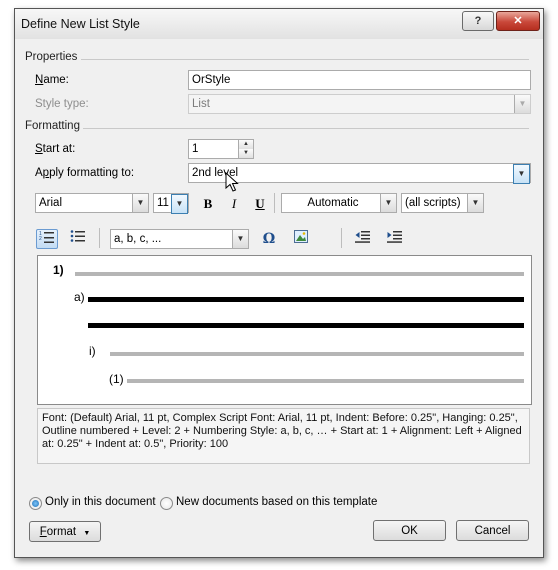  Describe the element at coordinates (195, 149) in the screenshot. I see `start-at-value: 1` at that location.